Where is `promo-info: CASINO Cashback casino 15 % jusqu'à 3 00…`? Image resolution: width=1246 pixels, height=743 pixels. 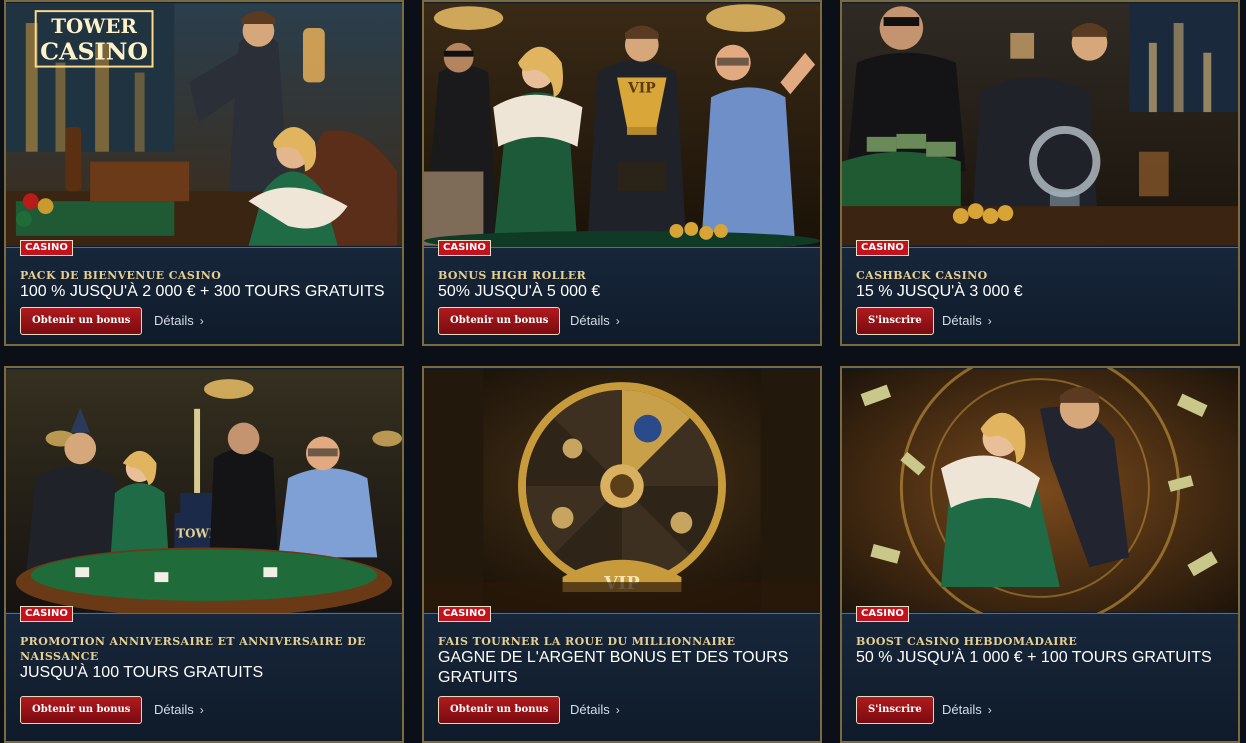 promo-info: CASINO Cashback casino 15 % jusqu'à 3 00… is located at coordinates (1040, 292).